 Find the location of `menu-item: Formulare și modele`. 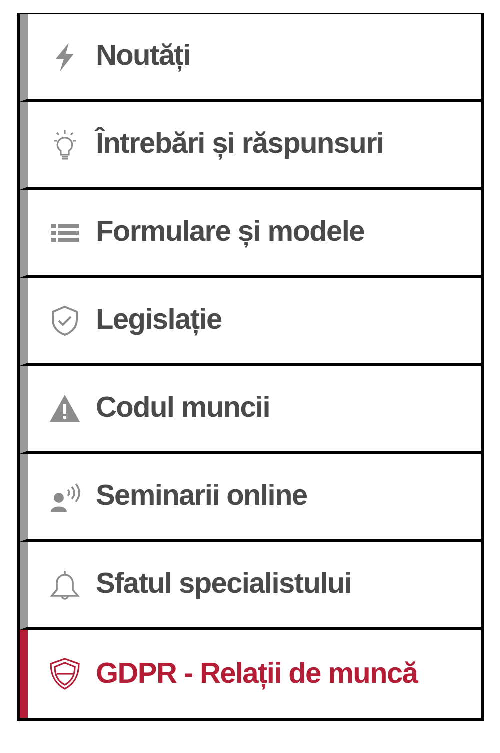

menu-item: Formulare și modele is located at coordinates (250, 234).